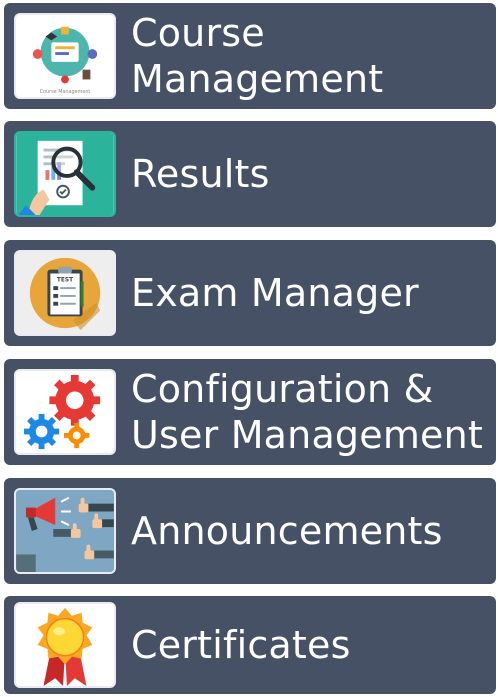  Describe the element at coordinates (65, 645) in the screenshot. I see `award-medal-icon` at that location.